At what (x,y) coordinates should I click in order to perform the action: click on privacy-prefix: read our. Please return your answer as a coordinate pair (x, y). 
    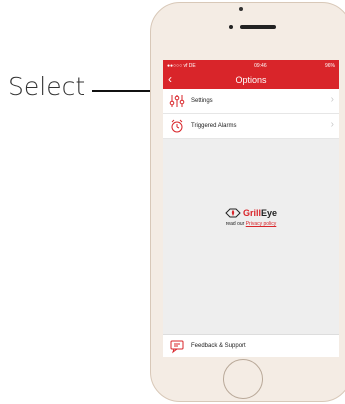
    Looking at the image, I should click on (235, 224).